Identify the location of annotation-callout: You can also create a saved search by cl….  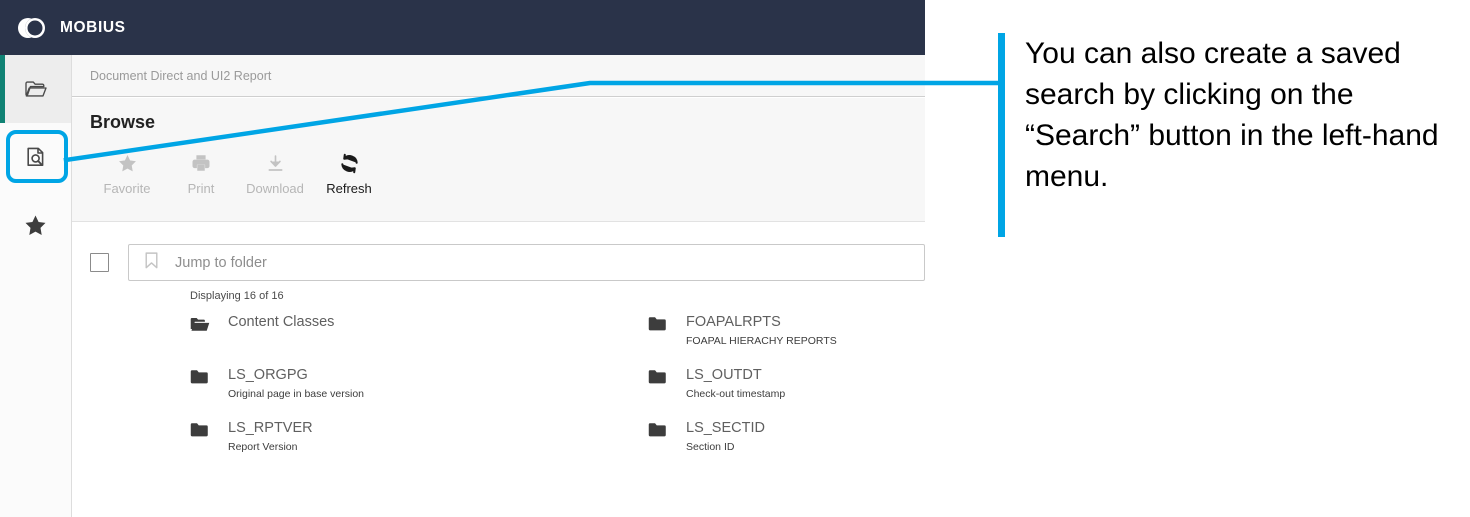
(1234, 135).